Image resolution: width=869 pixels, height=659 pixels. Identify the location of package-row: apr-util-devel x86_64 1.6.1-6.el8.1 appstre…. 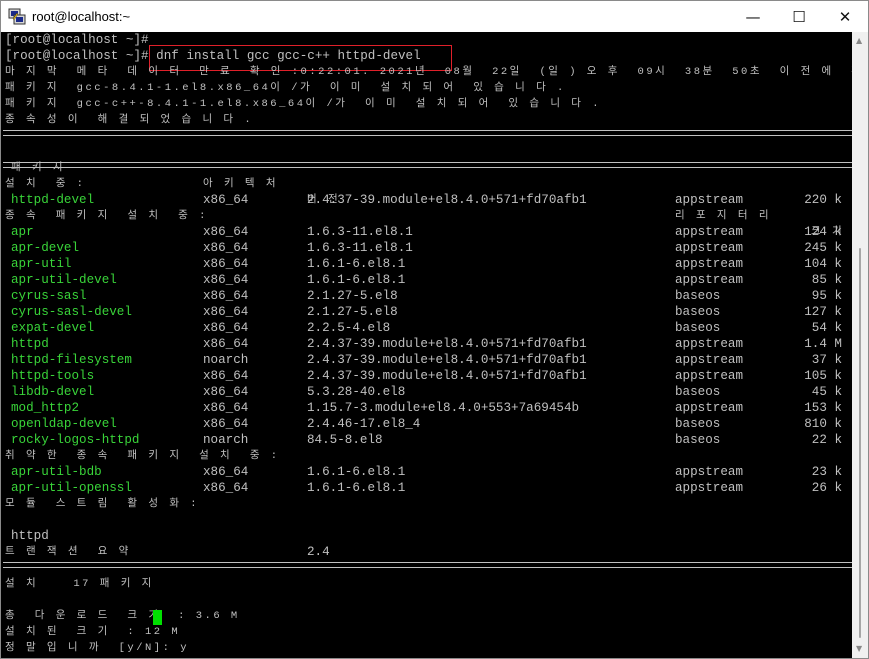
(426, 280).